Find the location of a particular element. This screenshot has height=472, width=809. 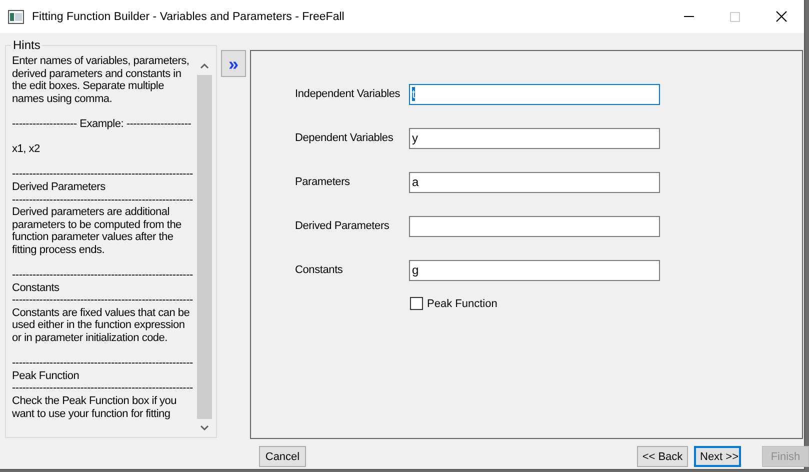

hint-text: Peak Function is located at coordinates (46, 376).